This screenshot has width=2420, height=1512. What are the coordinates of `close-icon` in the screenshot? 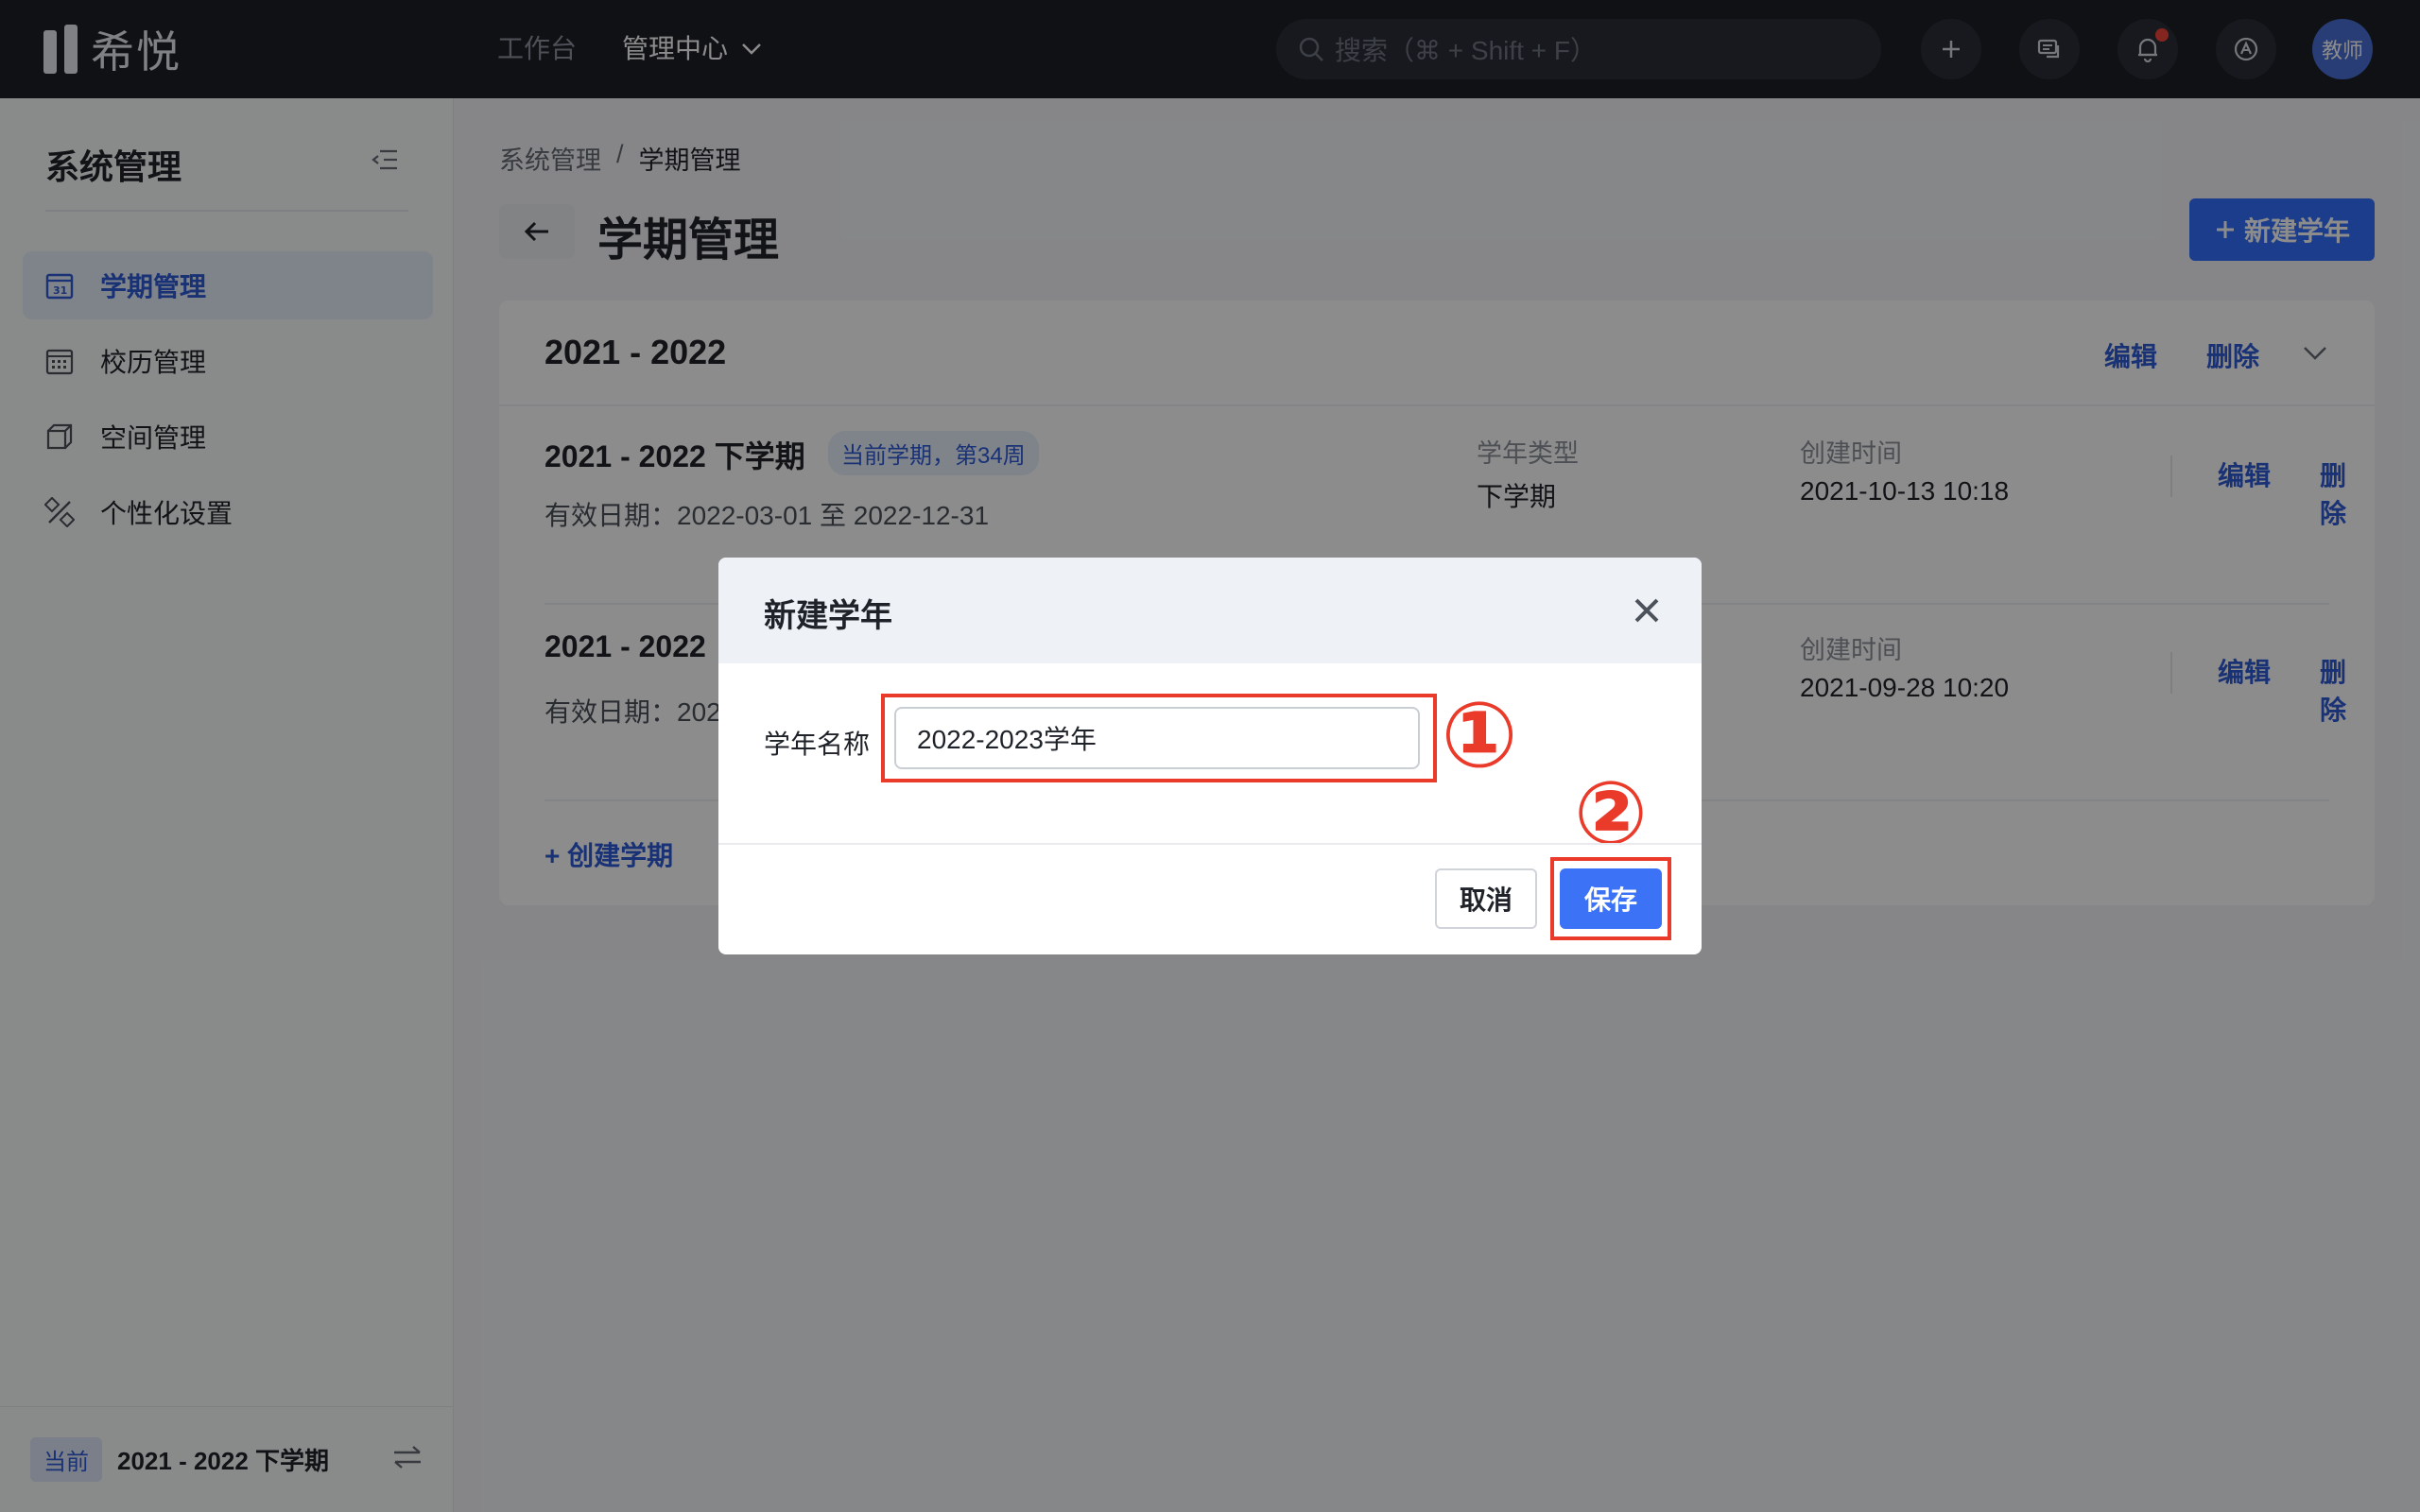 It's located at (1647, 610).